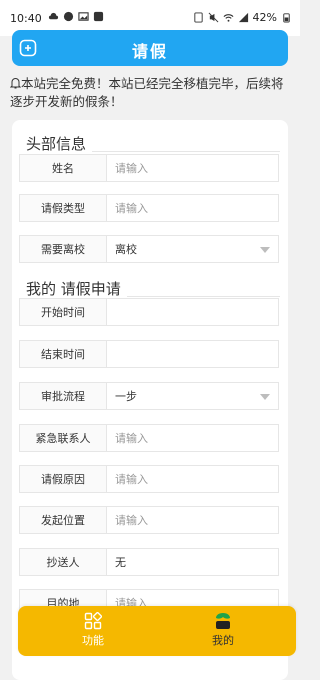 This screenshot has height=680, width=320. What do you see at coordinates (26, 18) in the screenshot?
I see `status-time: 10:40` at bounding box center [26, 18].